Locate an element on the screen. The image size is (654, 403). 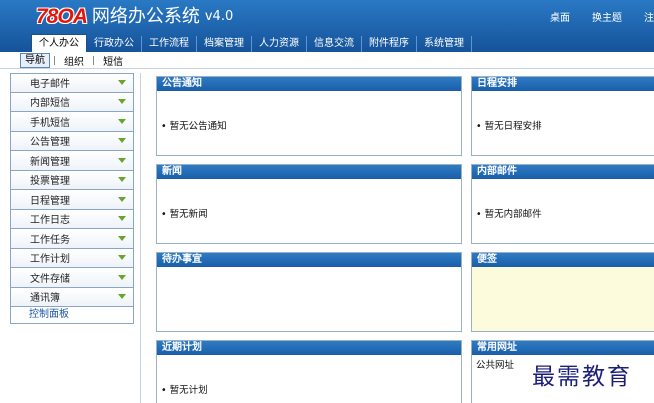
tab-workflow: 工作流程 is located at coordinates (169, 44).